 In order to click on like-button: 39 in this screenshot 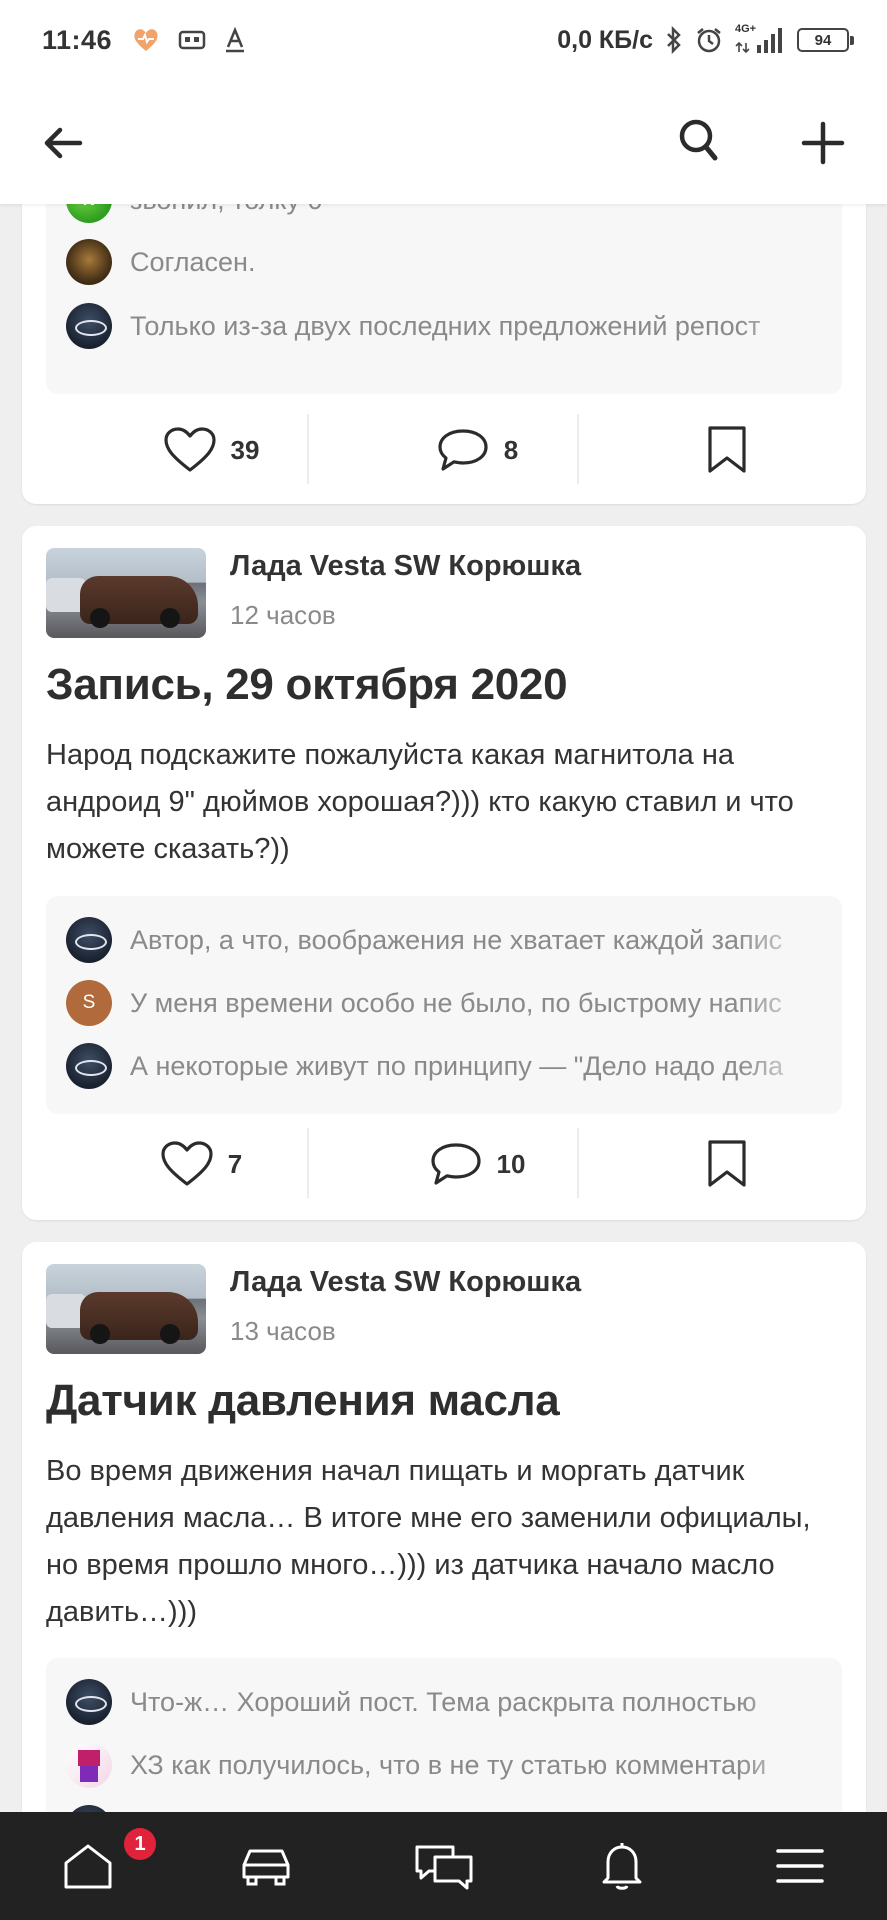, I will do `click(211, 450)`.